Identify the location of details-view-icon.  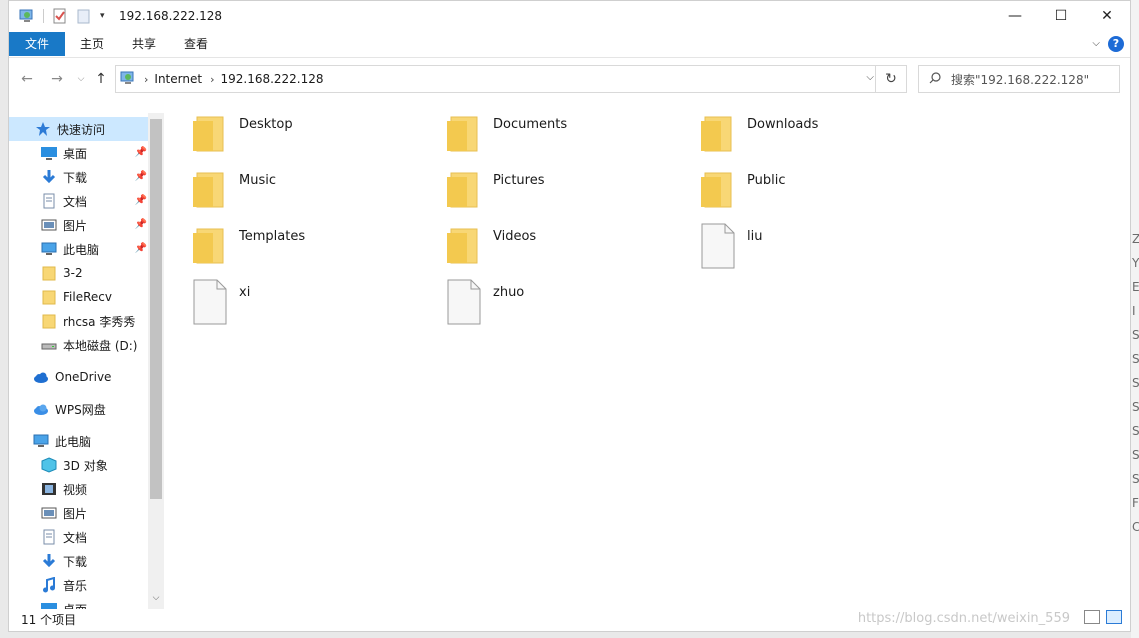
(1092, 617).